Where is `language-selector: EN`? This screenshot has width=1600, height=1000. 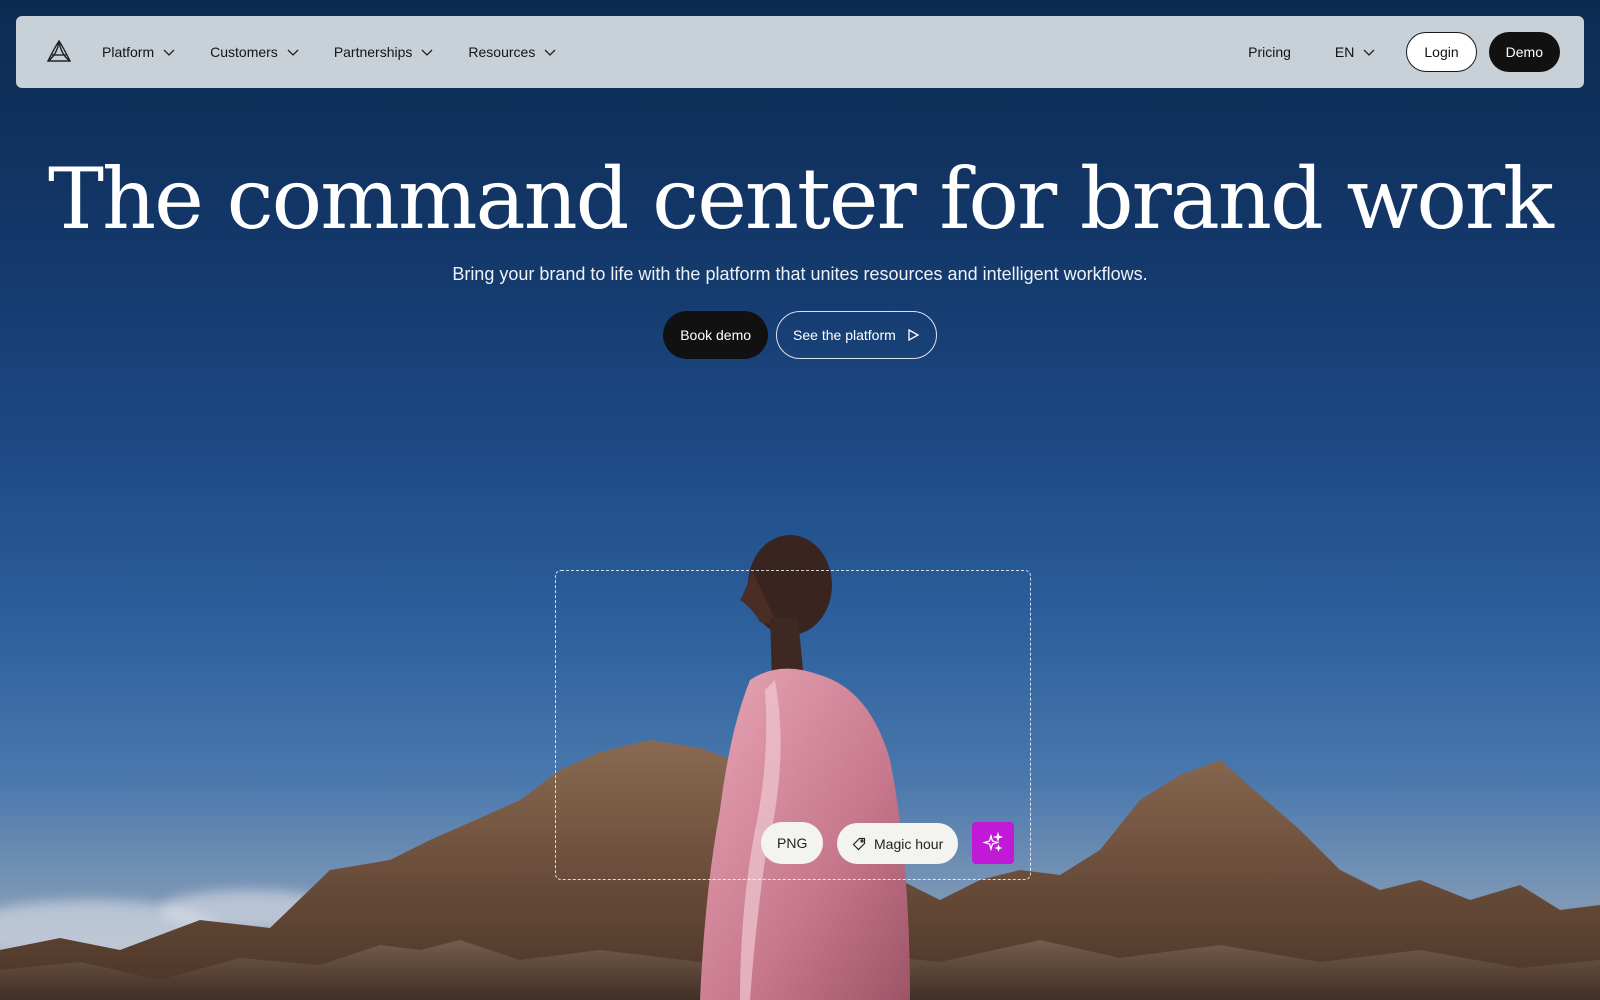
language-selector: EN is located at coordinates (1355, 52).